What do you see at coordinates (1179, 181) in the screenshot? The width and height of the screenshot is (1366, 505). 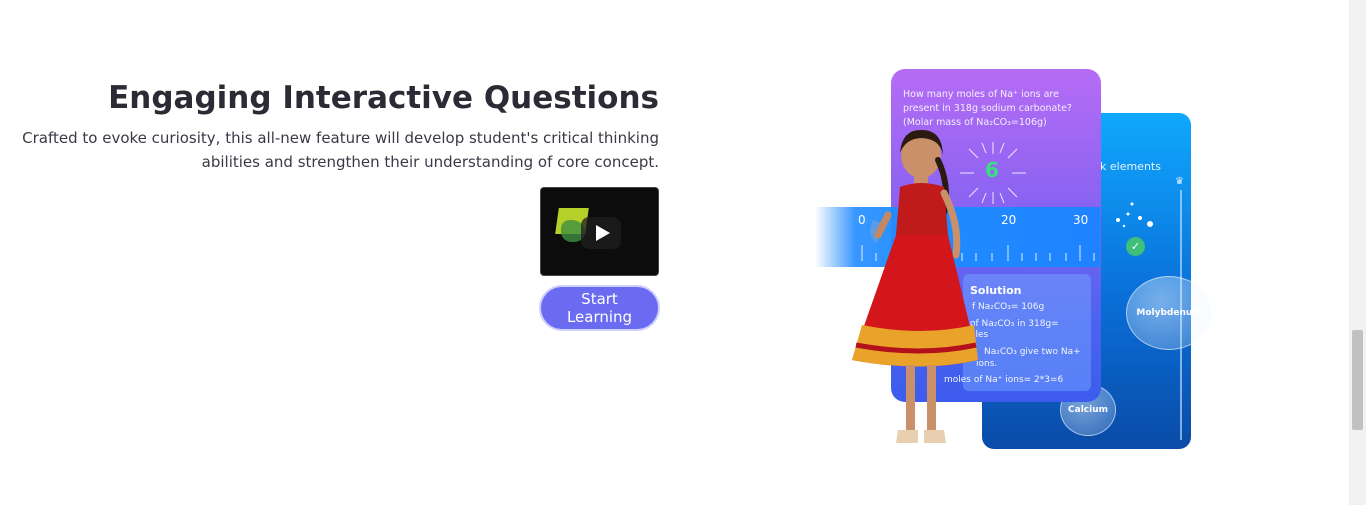 I see `trophy-icon: ♛` at bounding box center [1179, 181].